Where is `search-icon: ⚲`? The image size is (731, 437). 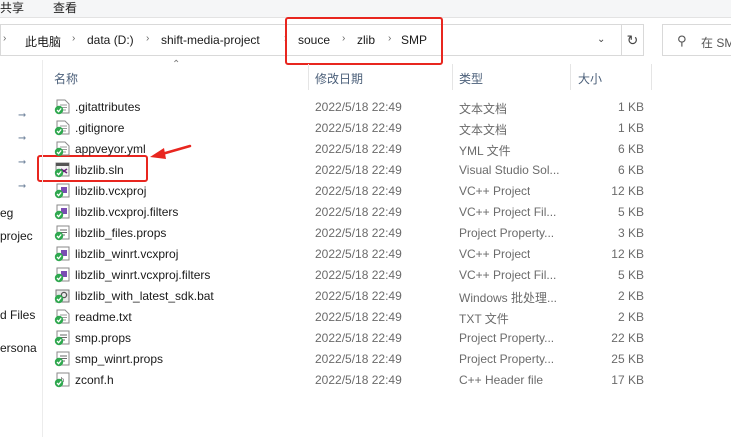
search-icon: ⚲ is located at coordinates (682, 40).